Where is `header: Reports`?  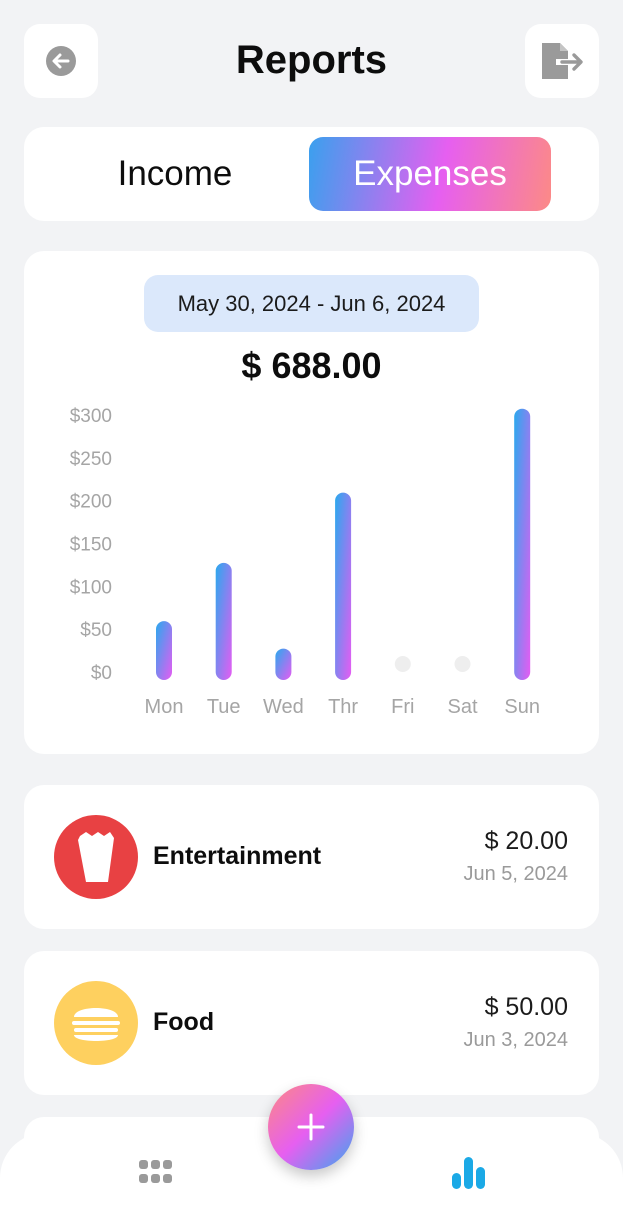
header: Reports is located at coordinates (311, 61).